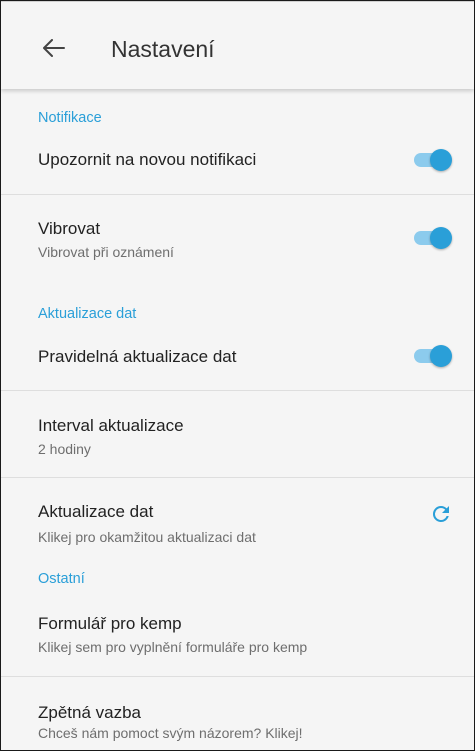 This screenshot has height=751, width=475. What do you see at coordinates (237, 45) in the screenshot?
I see `app-bar: Nastavení` at bounding box center [237, 45].